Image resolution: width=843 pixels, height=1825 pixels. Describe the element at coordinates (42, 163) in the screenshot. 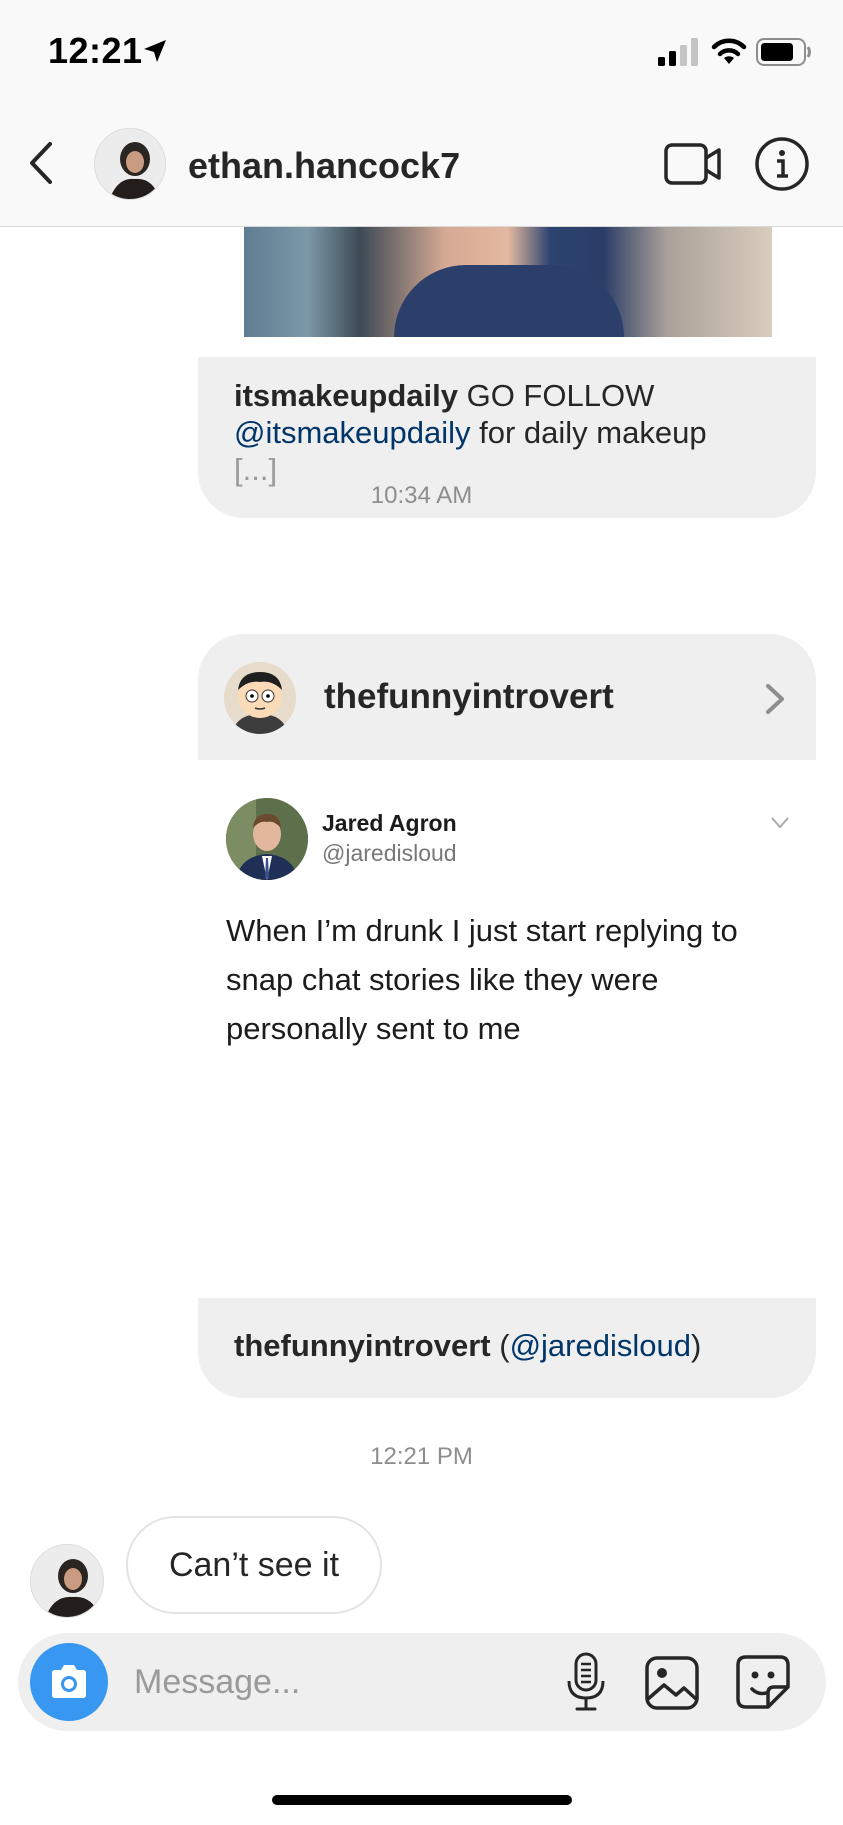

I see `back-chevron-icon` at that location.